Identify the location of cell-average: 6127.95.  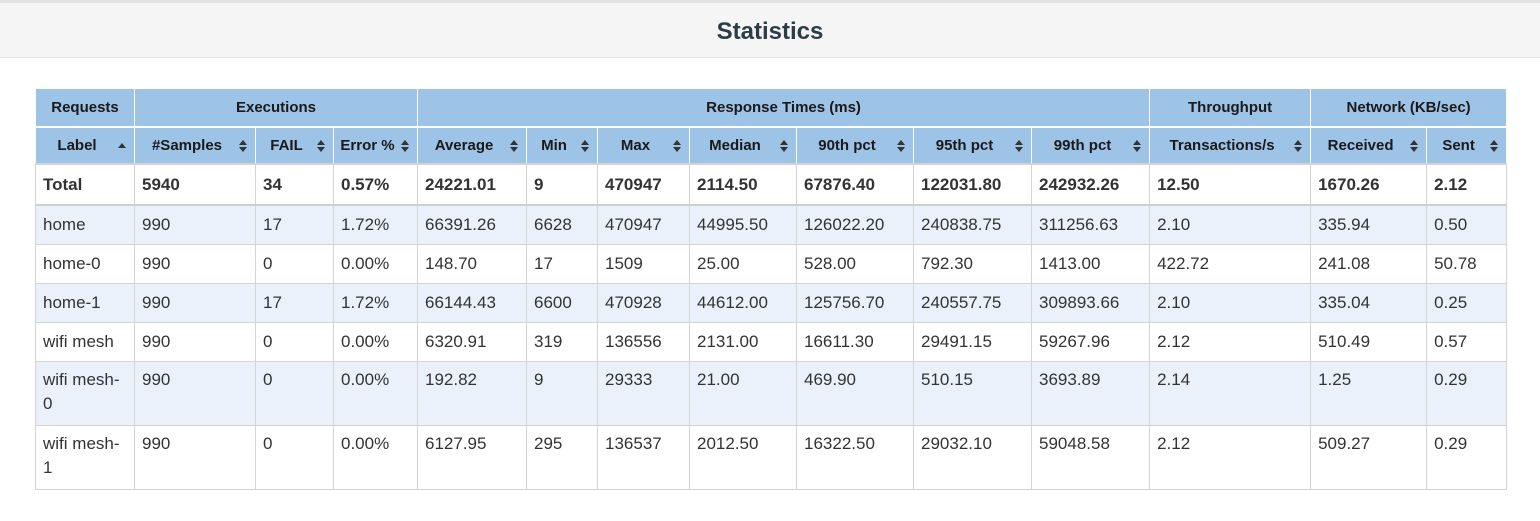
(472, 457).